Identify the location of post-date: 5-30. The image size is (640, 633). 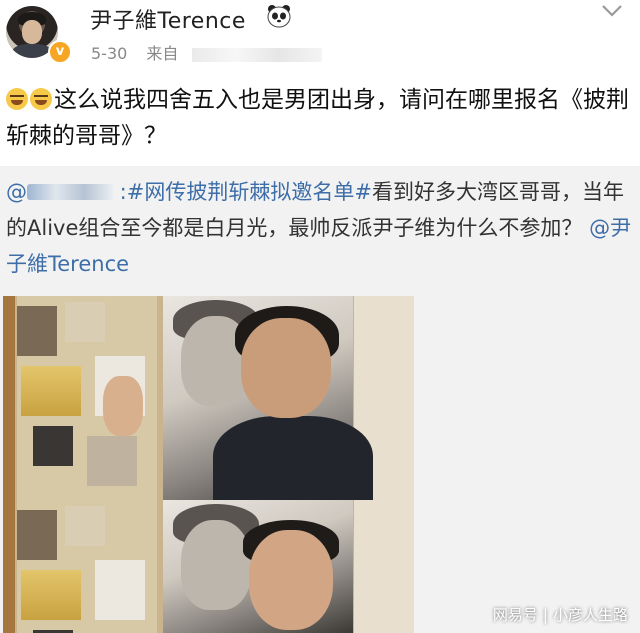
(109, 53).